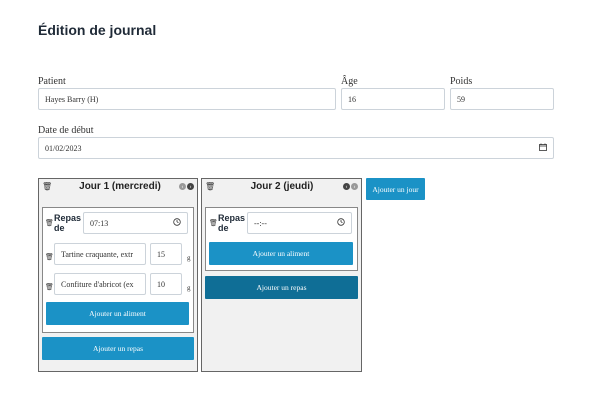 This screenshot has width=600, height=400. I want to click on poids-field: 59, so click(502, 99).